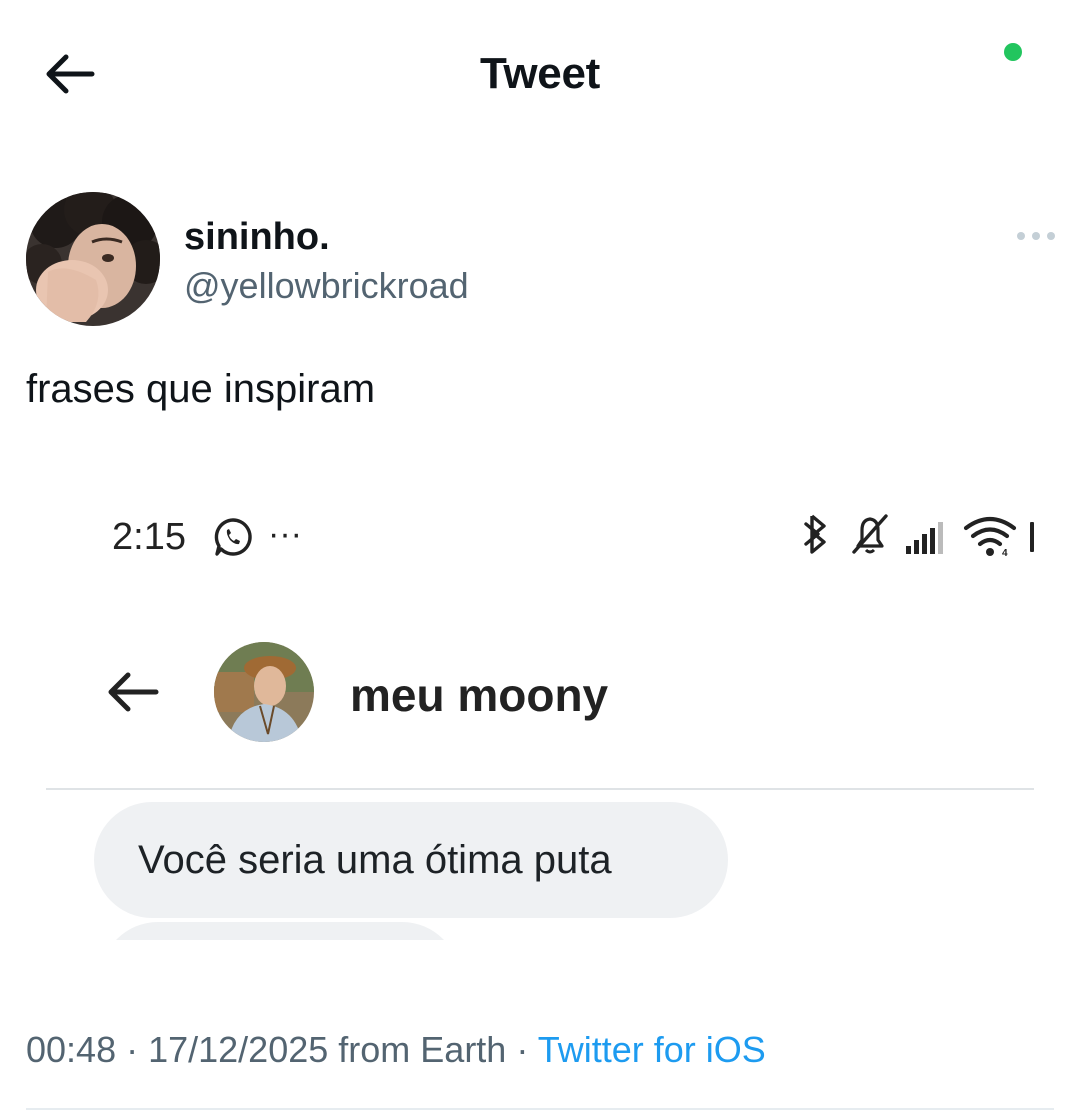  I want to click on page-title: Tweet, so click(540, 73).